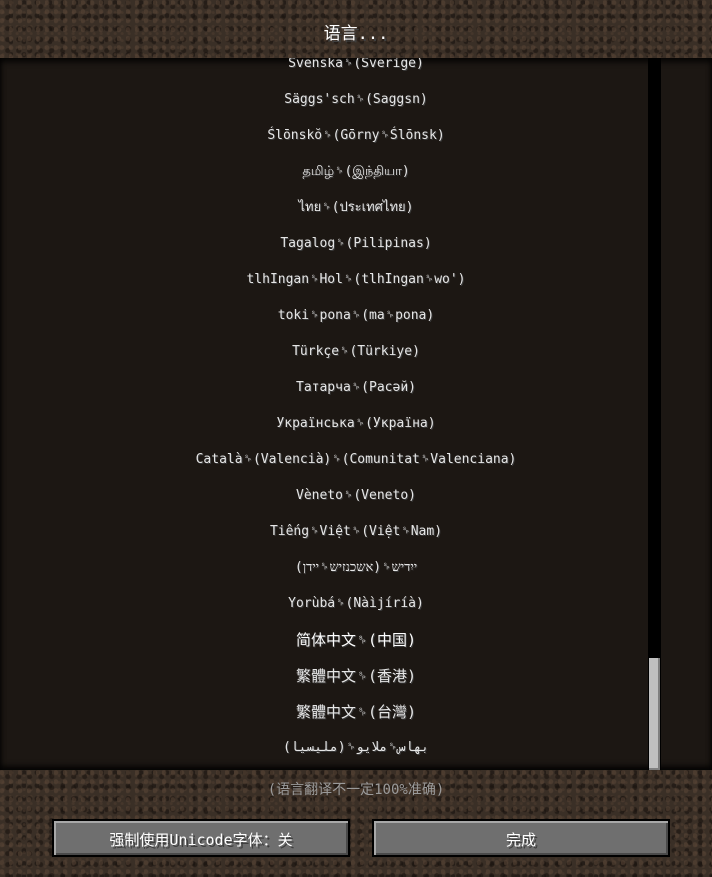 The width and height of the screenshot is (712, 877). I want to click on language-row: Татарча␠(Расәй), so click(356, 388).